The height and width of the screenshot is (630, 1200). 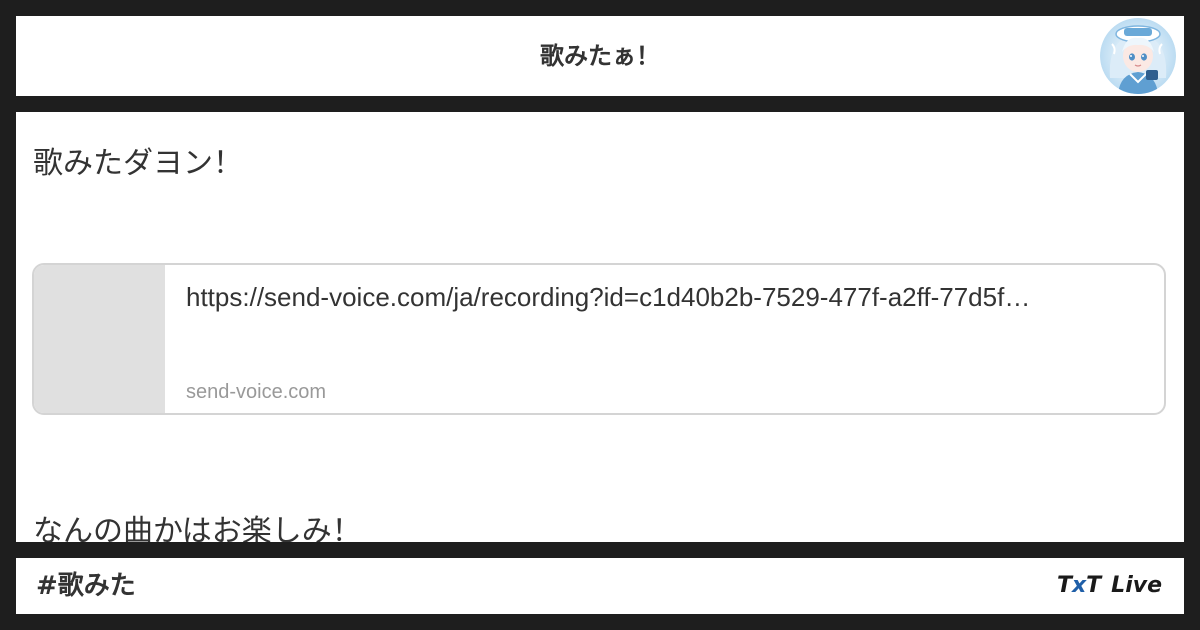 What do you see at coordinates (138, 163) in the screenshot?
I see `post-text-line-1: 歌みたダヨン！` at bounding box center [138, 163].